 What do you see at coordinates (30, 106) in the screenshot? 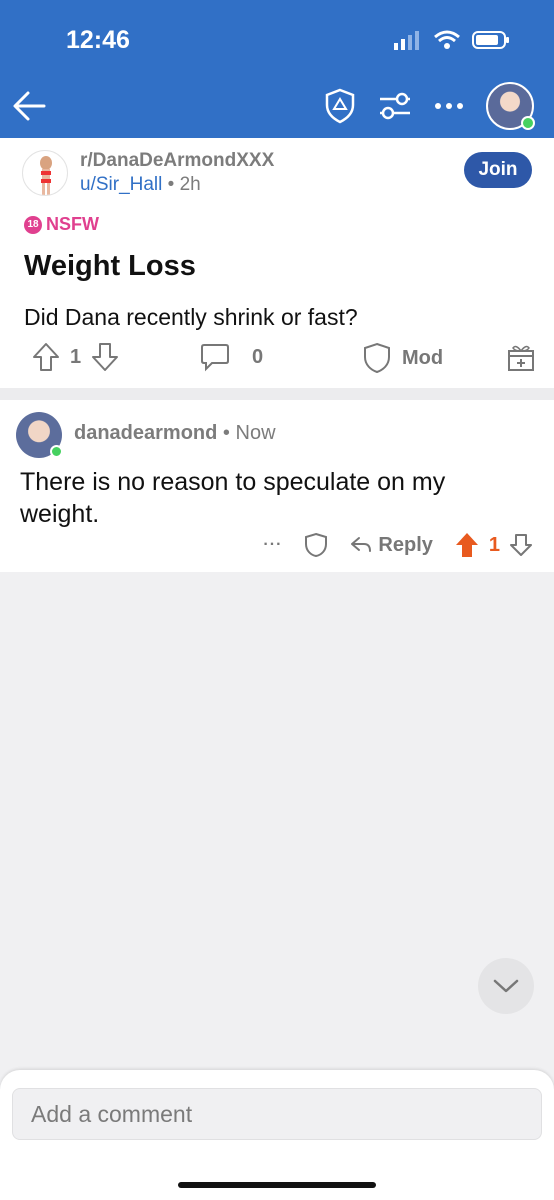
I see `back-arrow-icon` at bounding box center [30, 106].